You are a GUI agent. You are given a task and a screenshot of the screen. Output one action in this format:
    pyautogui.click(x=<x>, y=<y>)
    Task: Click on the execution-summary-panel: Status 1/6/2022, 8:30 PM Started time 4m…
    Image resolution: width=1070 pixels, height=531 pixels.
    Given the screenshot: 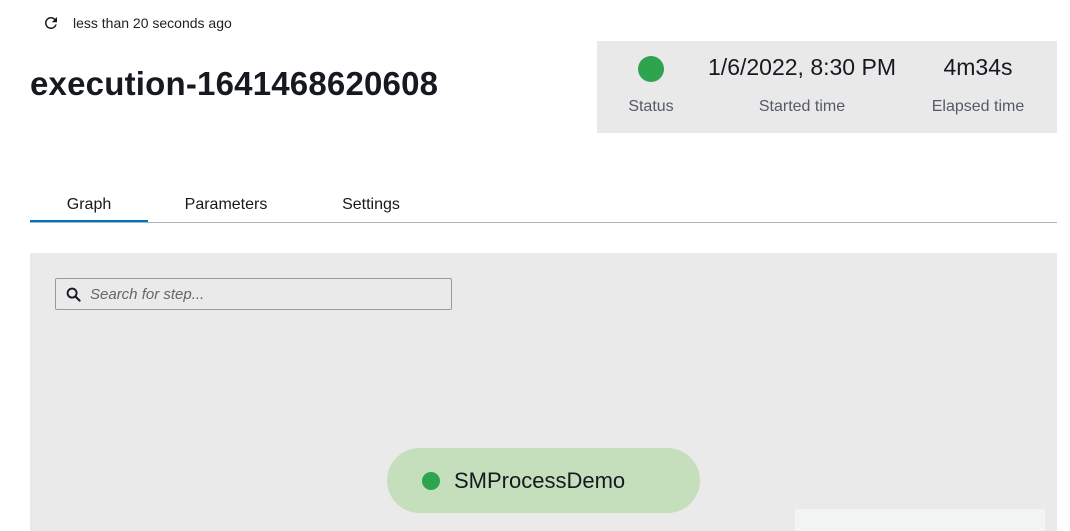 What is the action you would take?
    pyautogui.click(x=827, y=87)
    